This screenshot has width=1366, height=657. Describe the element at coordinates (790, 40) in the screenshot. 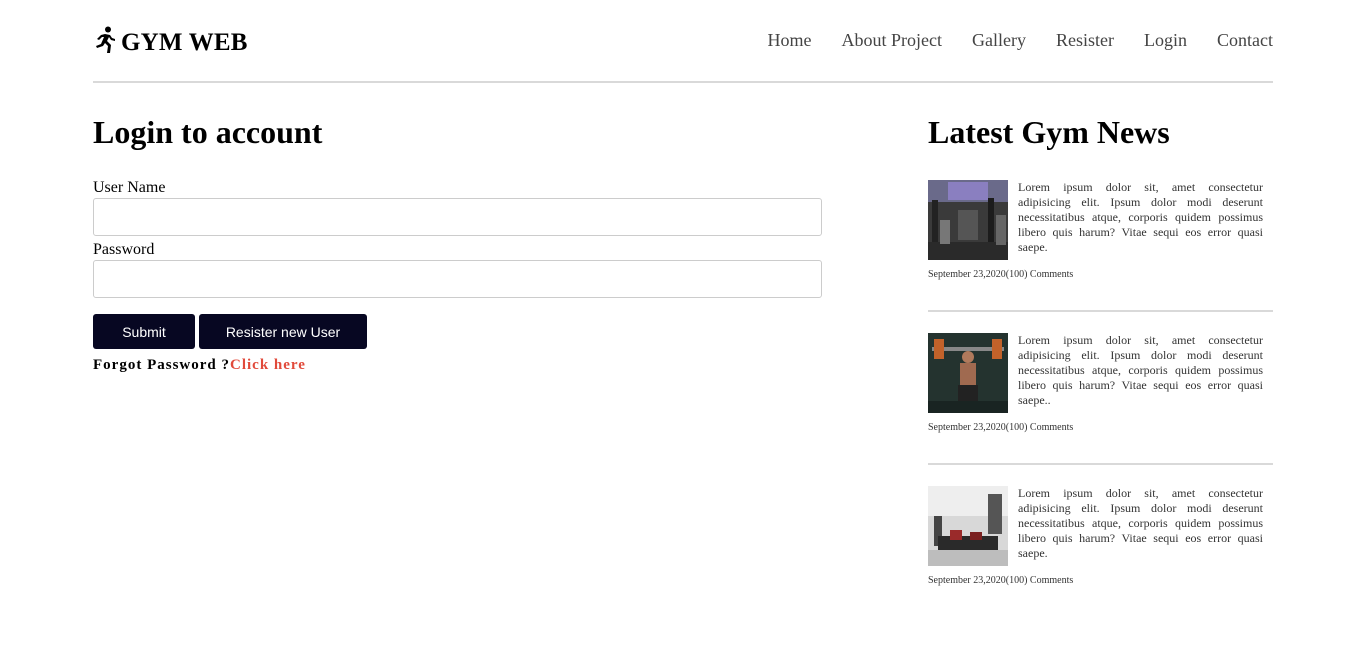

I see `nav-home: Home` at that location.